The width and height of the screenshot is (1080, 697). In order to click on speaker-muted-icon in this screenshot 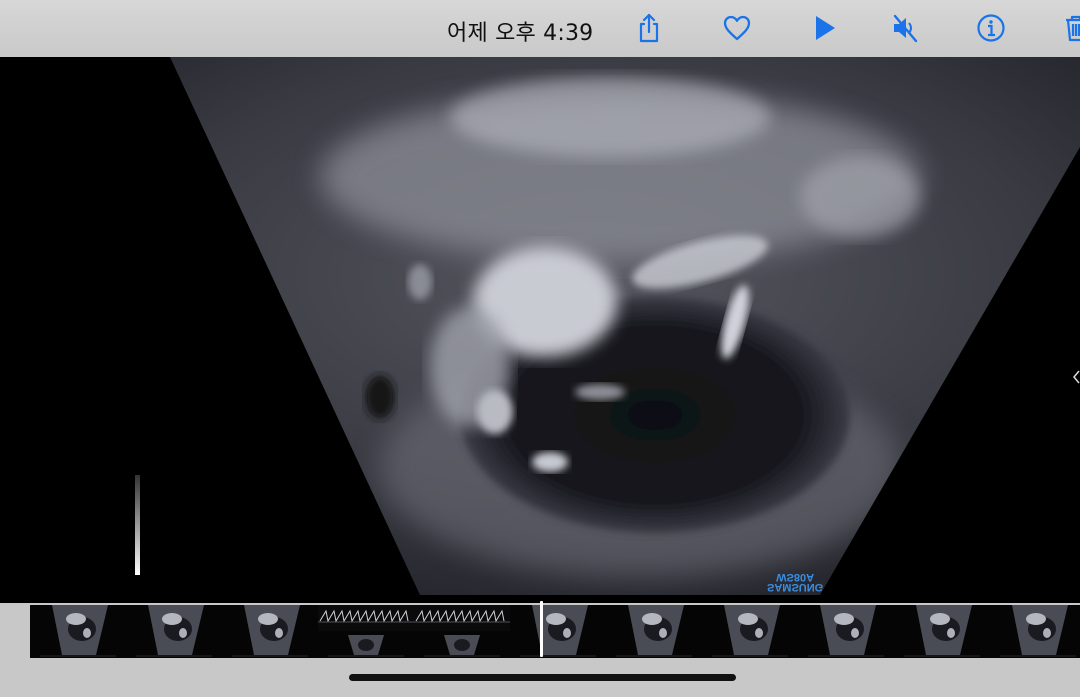, I will do `click(905, 28)`.